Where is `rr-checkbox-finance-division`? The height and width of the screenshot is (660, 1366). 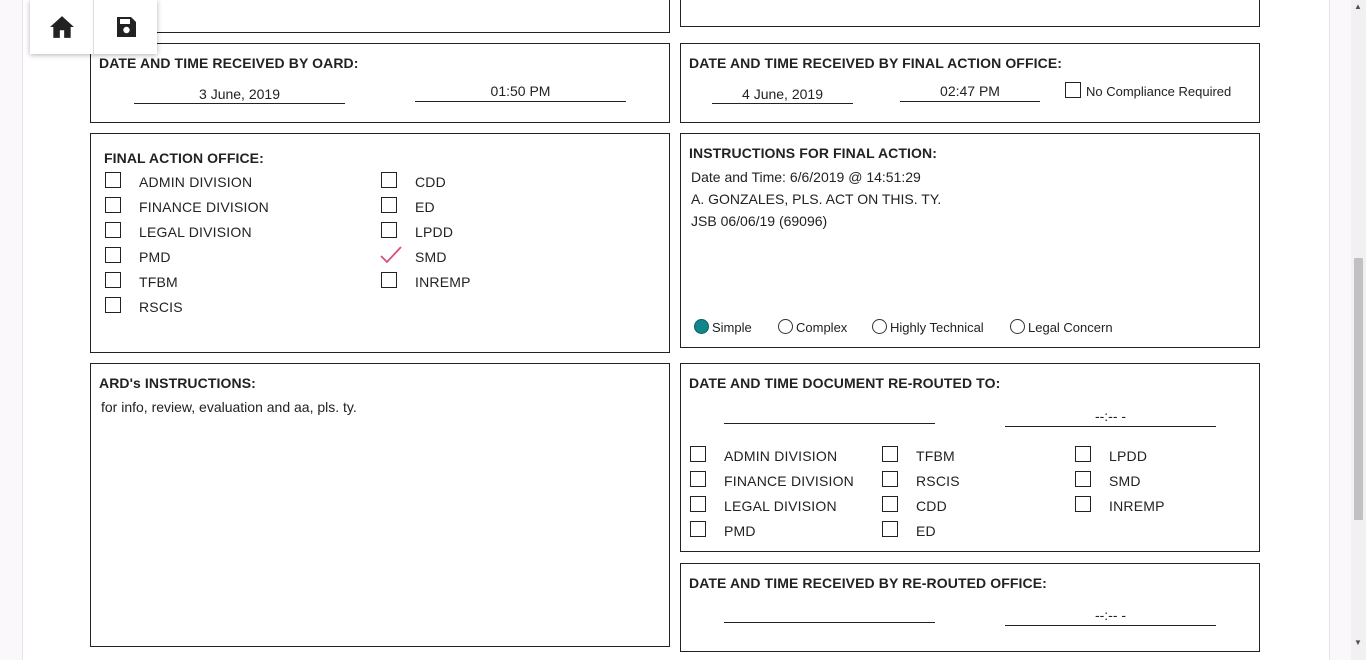 rr-checkbox-finance-division is located at coordinates (698, 479).